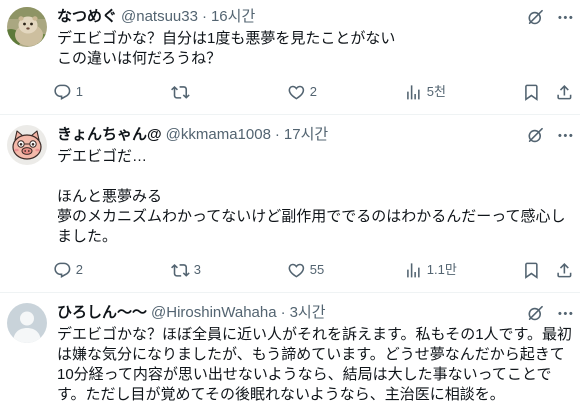 This screenshot has width=580, height=408. What do you see at coordinates (317, 17) in the screenshot?
I see `tweet-header: なつめぐ @natsuu33 · 16시간` at bounding box center [317, 17].